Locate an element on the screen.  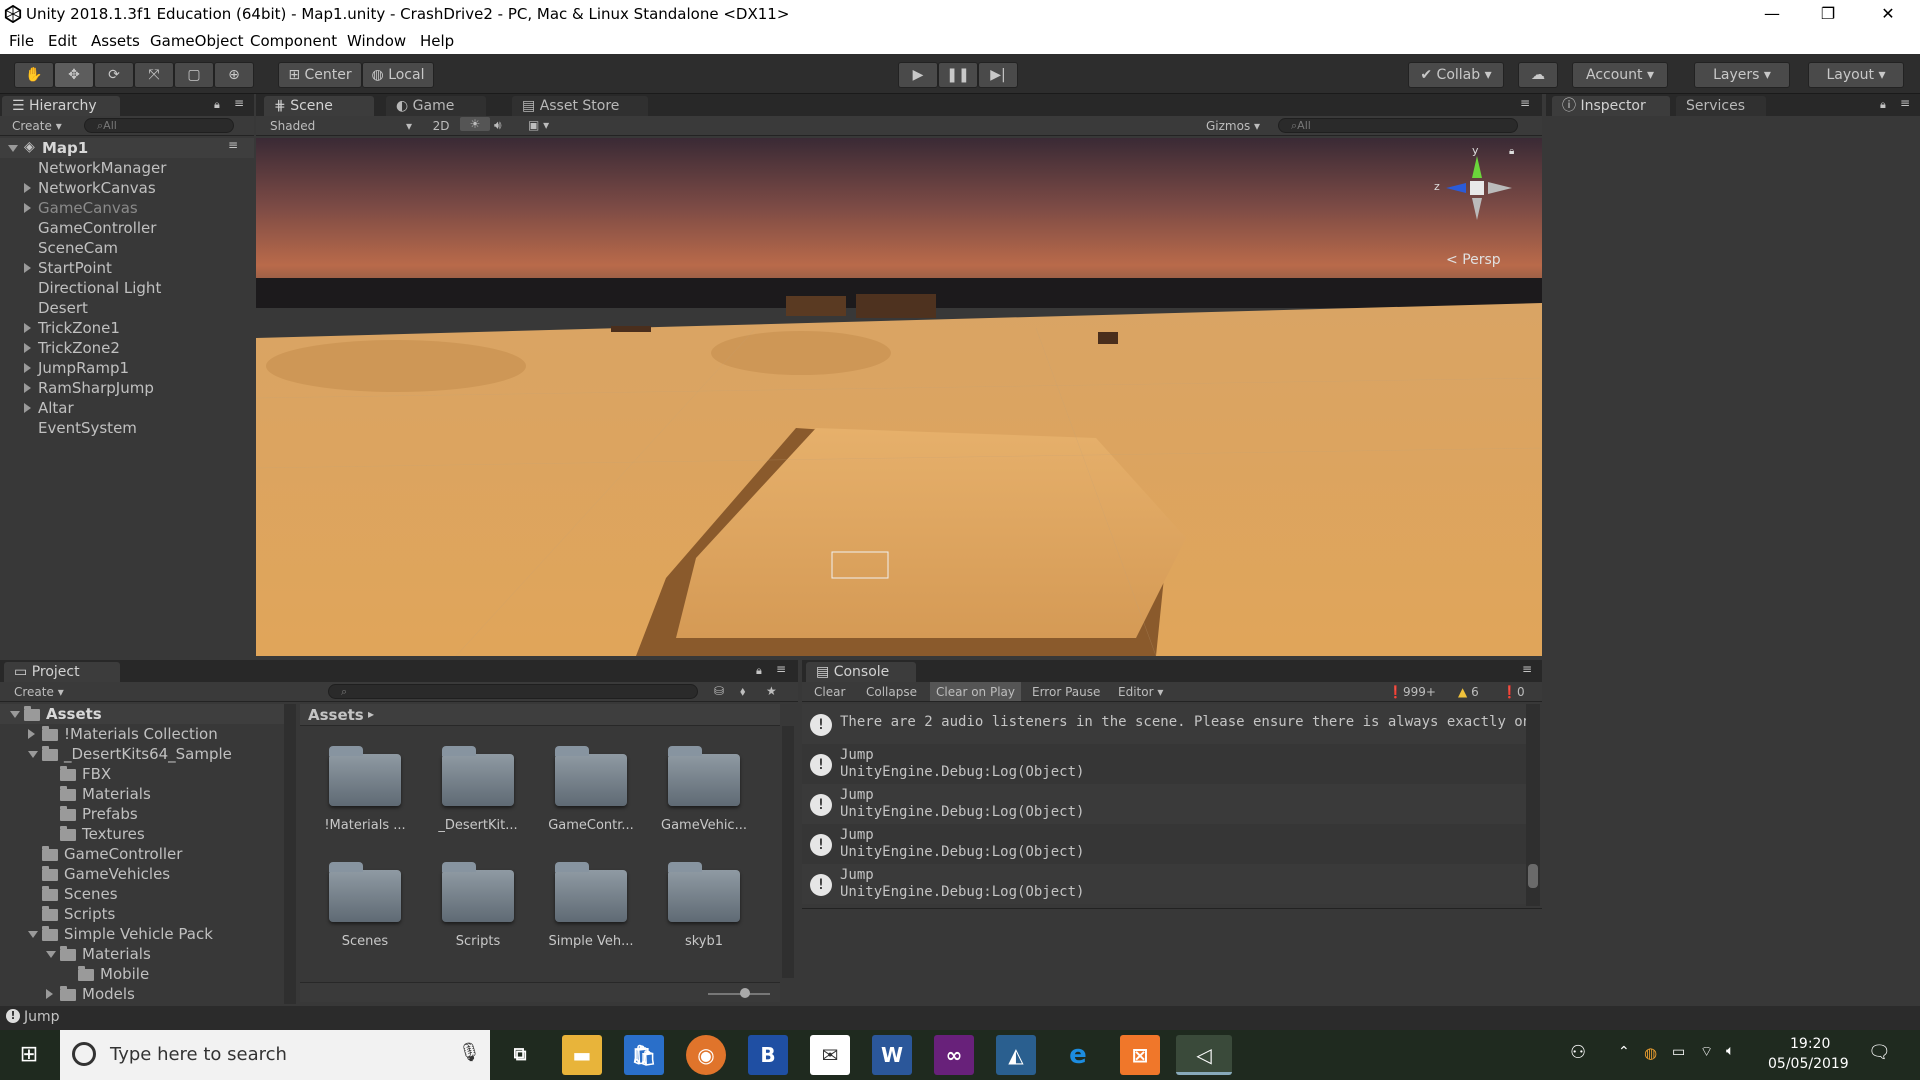
menu-help: Help is located at coordinates (437, 41).